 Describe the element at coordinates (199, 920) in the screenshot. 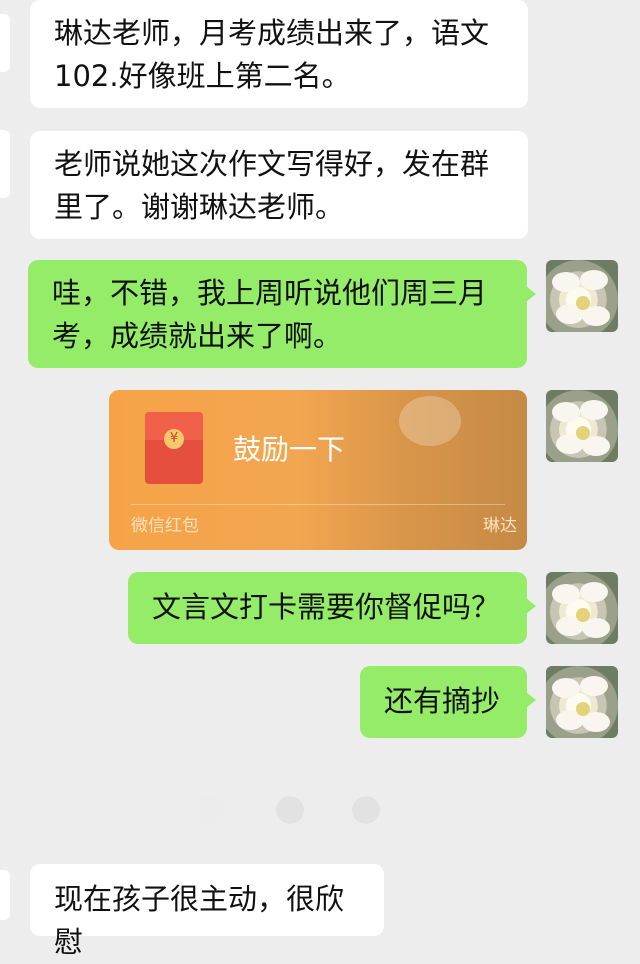

I see `message-text: 现在孩子很主动，很欣慰` at that location.